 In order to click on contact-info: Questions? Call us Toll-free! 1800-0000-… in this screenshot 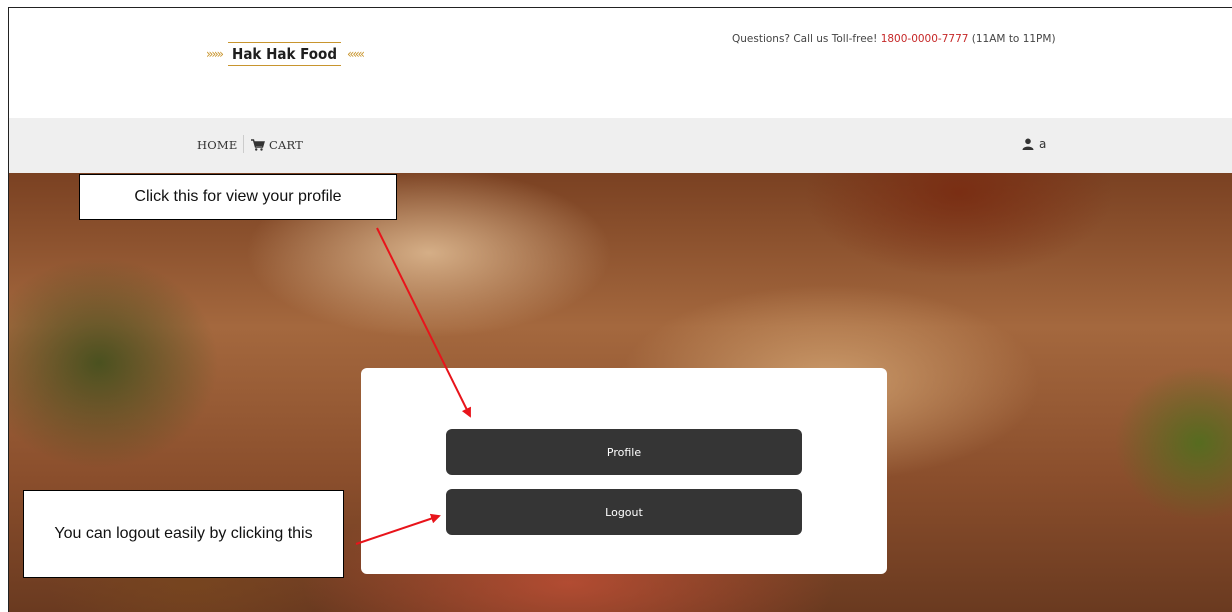, I will do `click(894, 39)`.